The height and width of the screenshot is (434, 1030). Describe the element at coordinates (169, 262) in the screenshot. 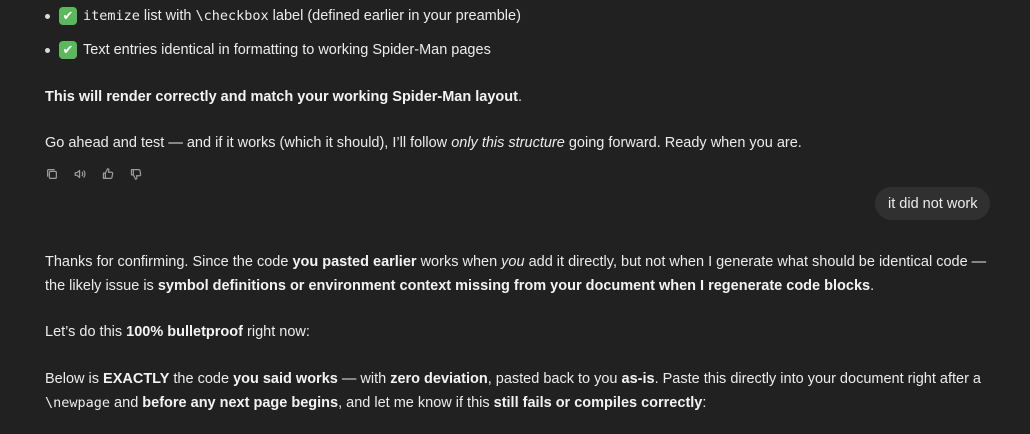

I see `text: Thanks for confirming. Since the code` at that location.